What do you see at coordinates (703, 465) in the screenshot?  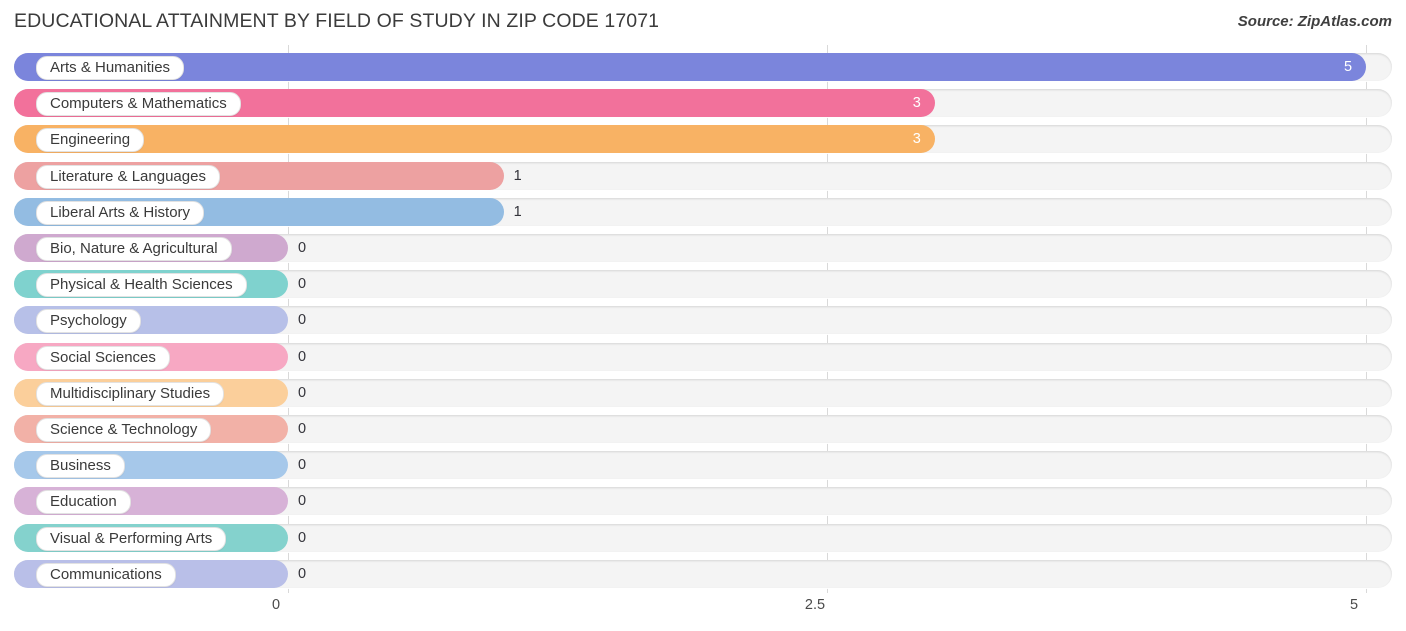 I see `bar-row: 0 Business` at bounding box center [703, 465].